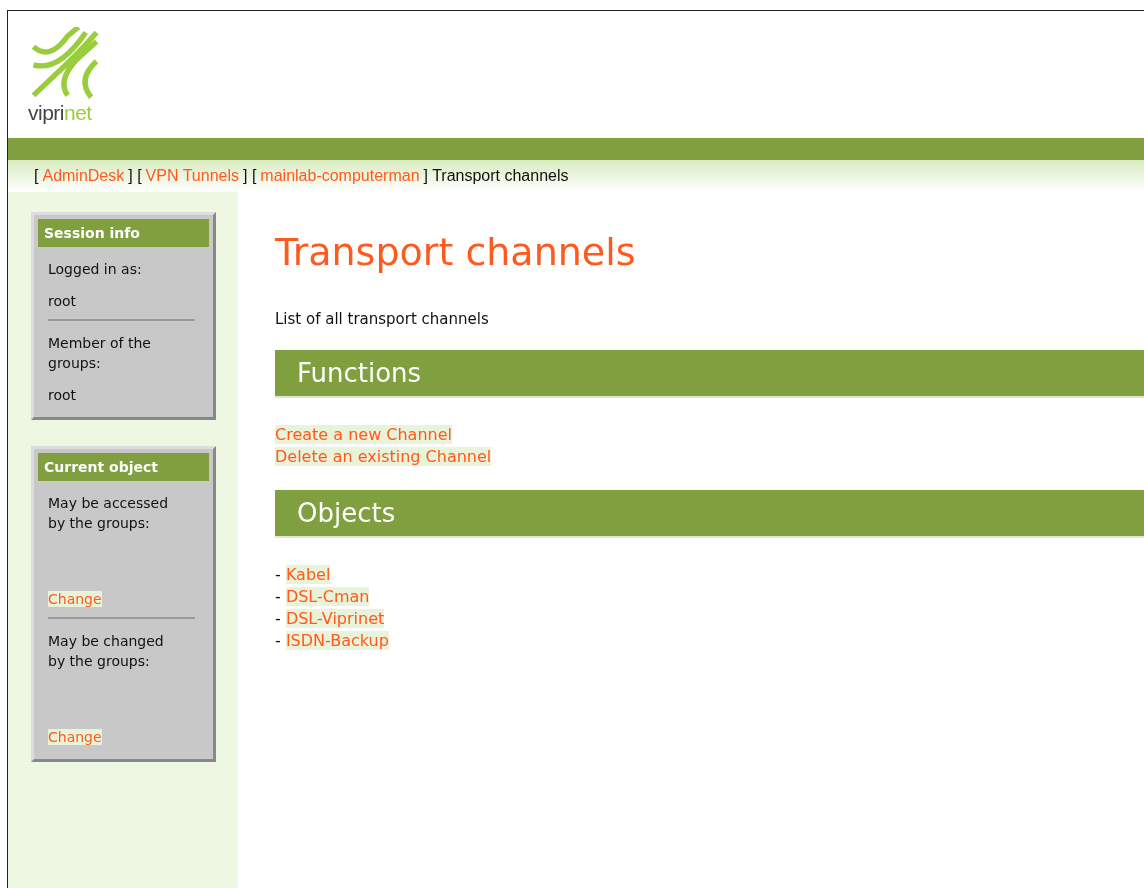 Image resolution: width=1144 pixels, height=888 pixels. What do you see at coordinates (108, 513) in the screenshot?
I see `panel-text: May be accessed by the groups:` at bounding box center [108, 513].